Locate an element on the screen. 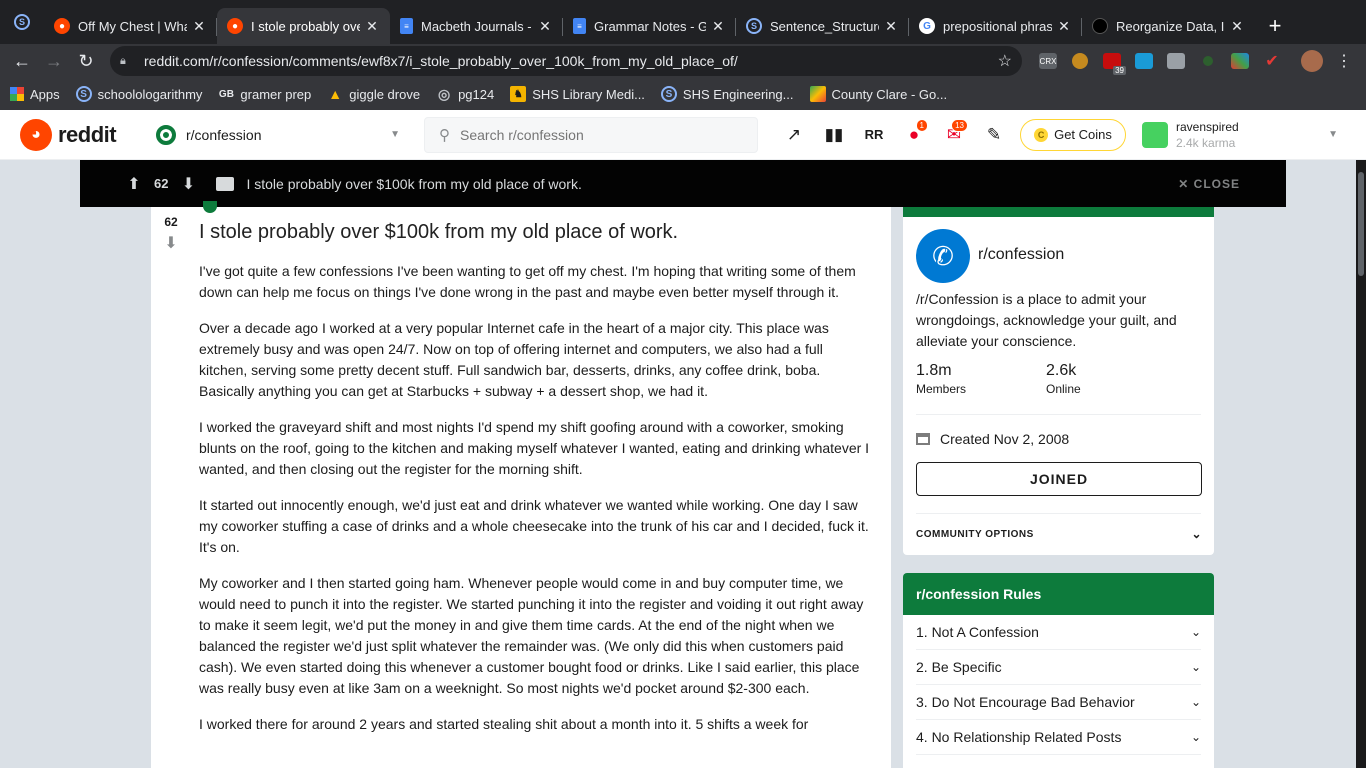  reddit-logo: ◕ reddit is located at coordinates (80, 134).